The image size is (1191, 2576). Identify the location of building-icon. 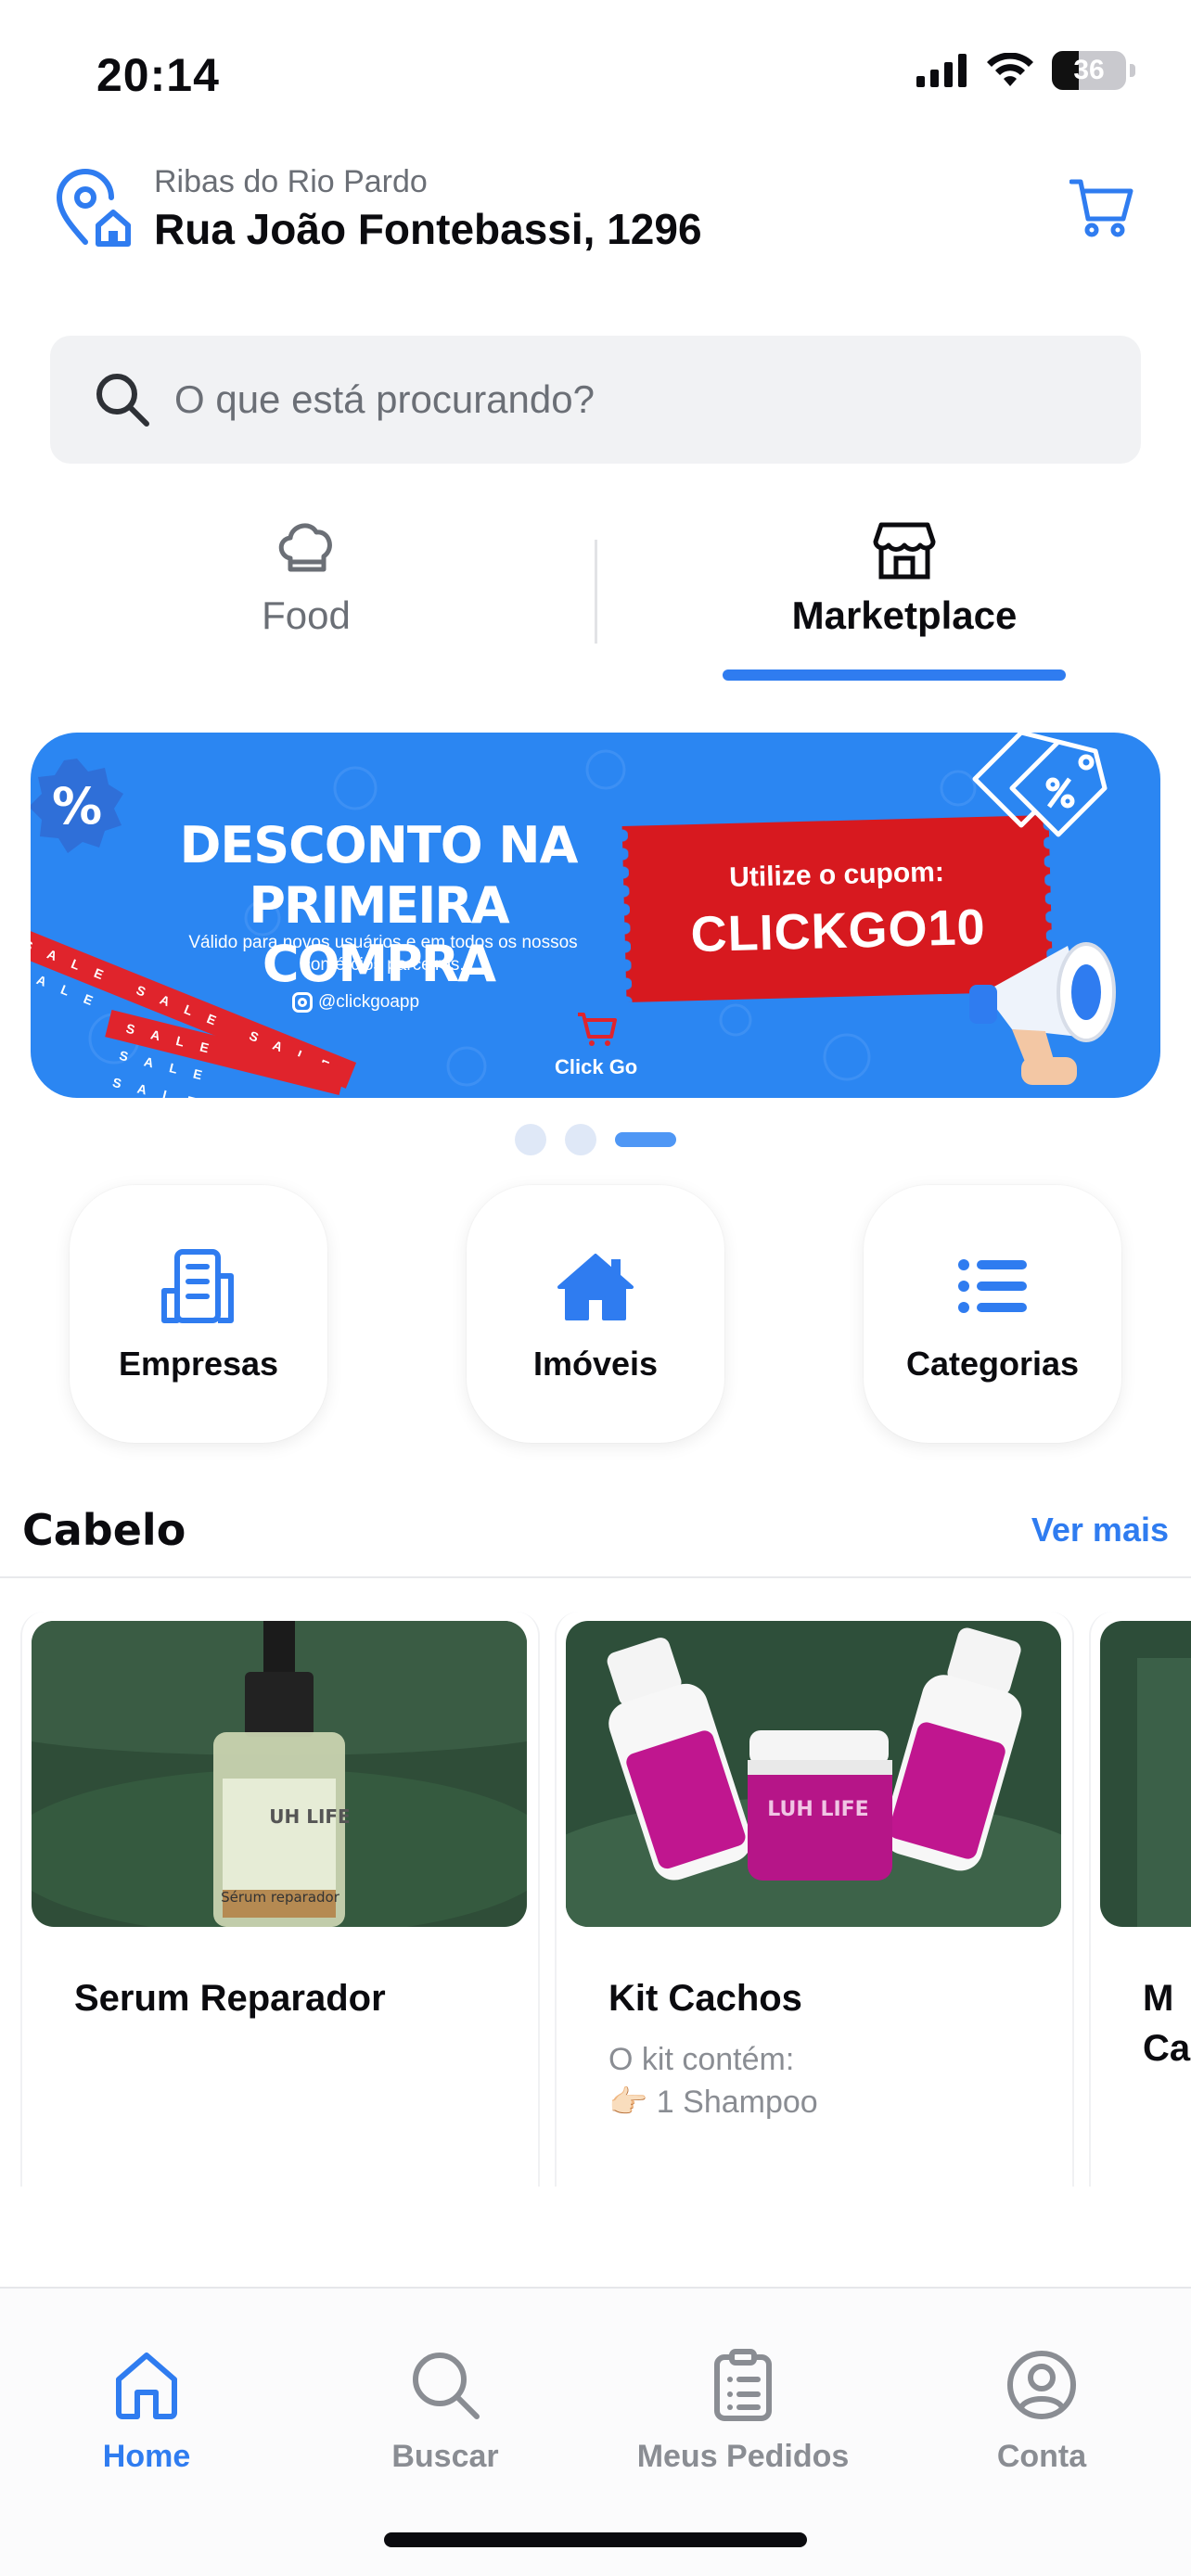
(197, 1286).